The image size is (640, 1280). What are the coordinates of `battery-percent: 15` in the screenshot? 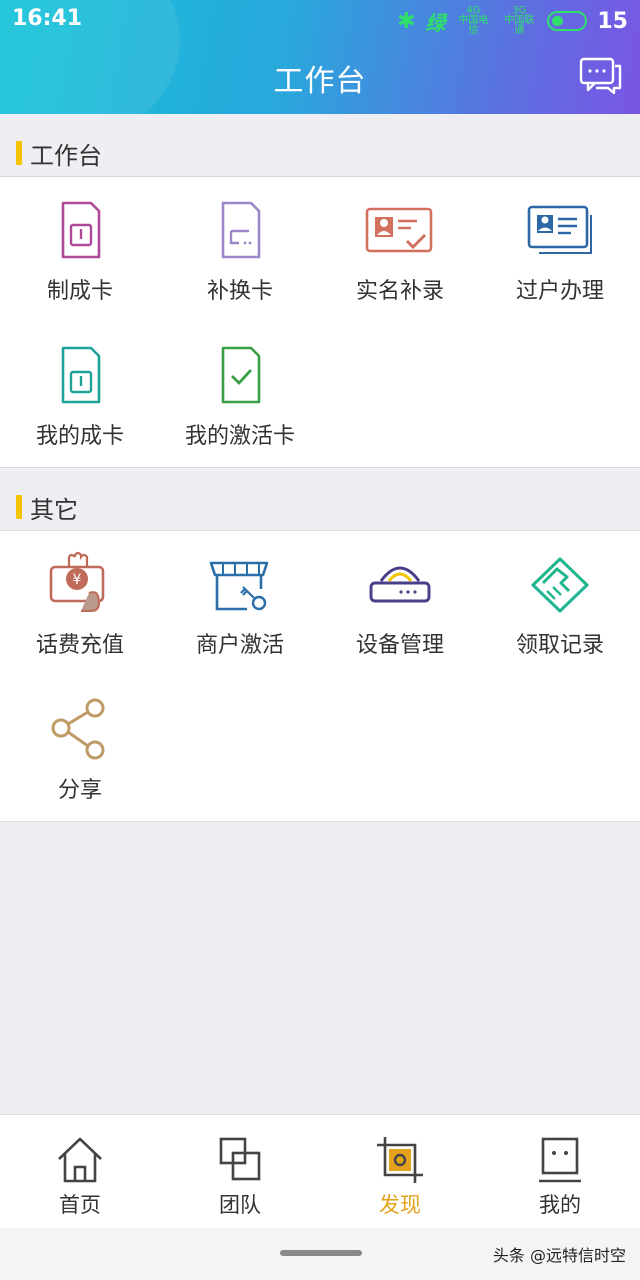 It's located at (612, 21).